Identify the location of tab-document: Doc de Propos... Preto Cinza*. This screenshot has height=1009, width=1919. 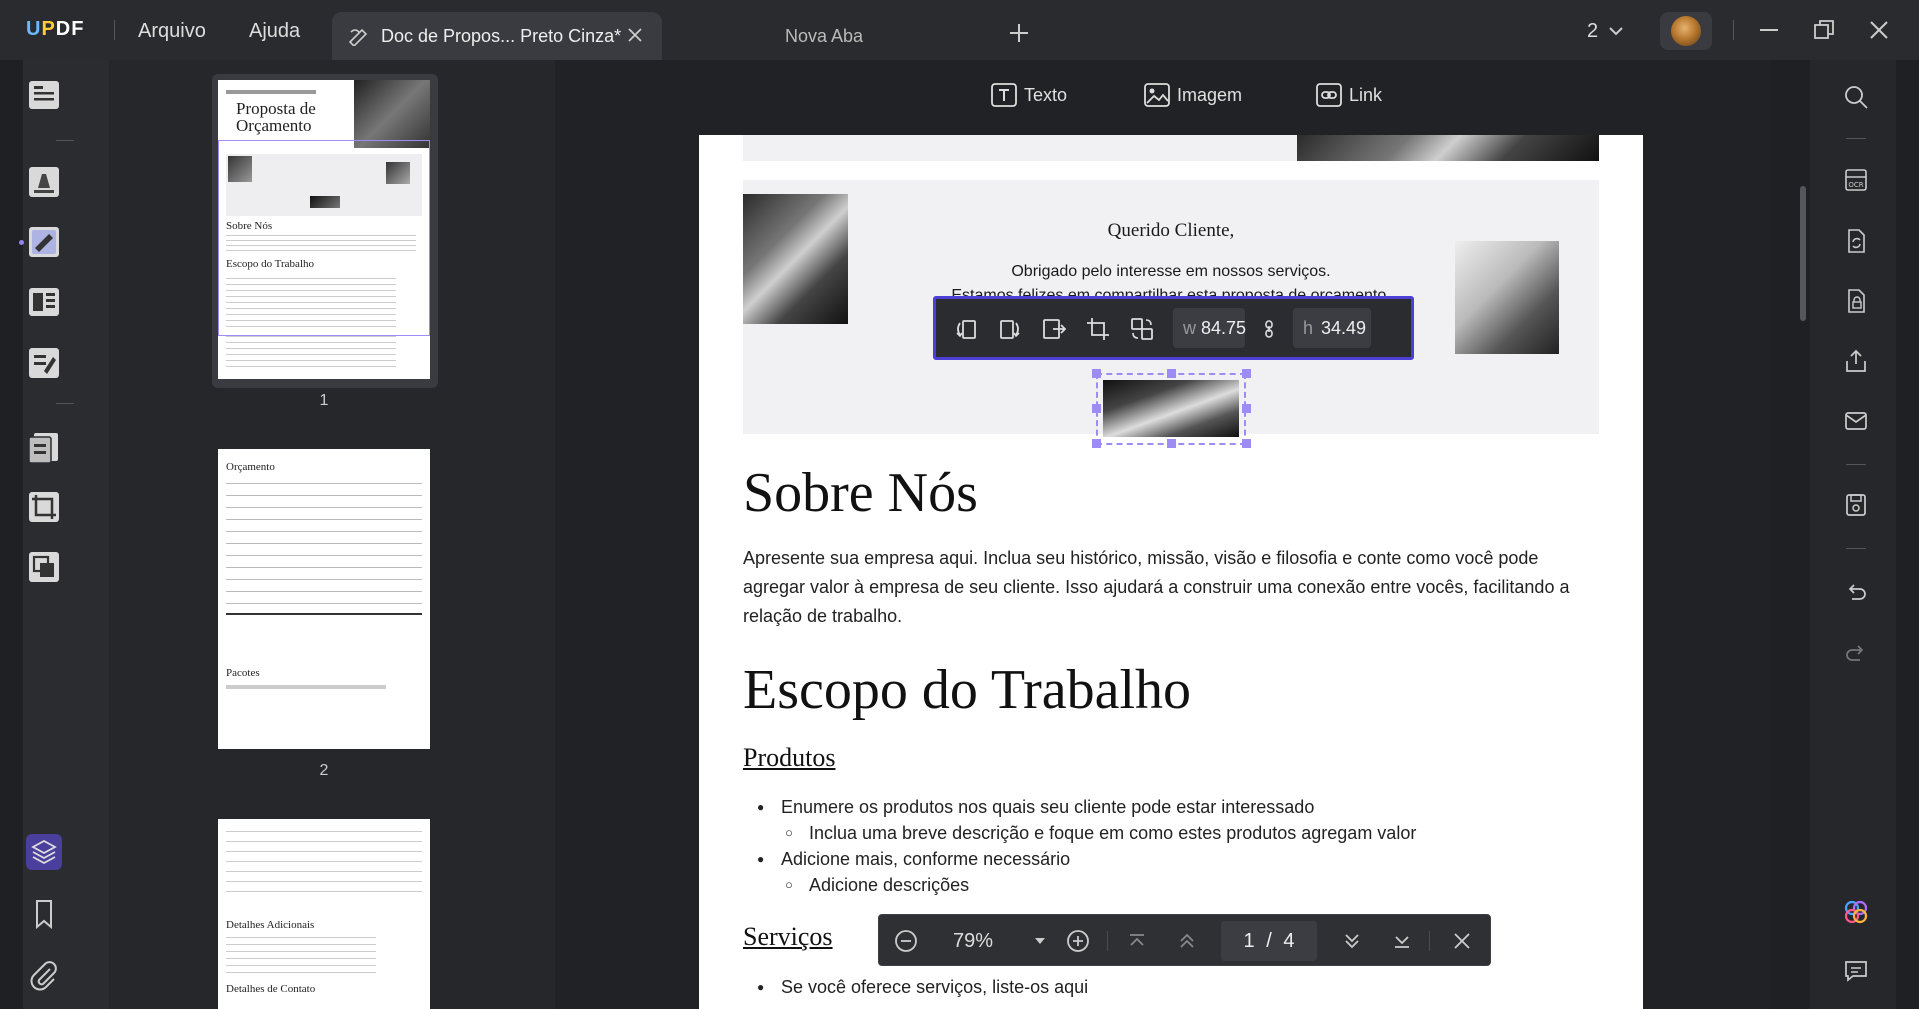
(497, 36).